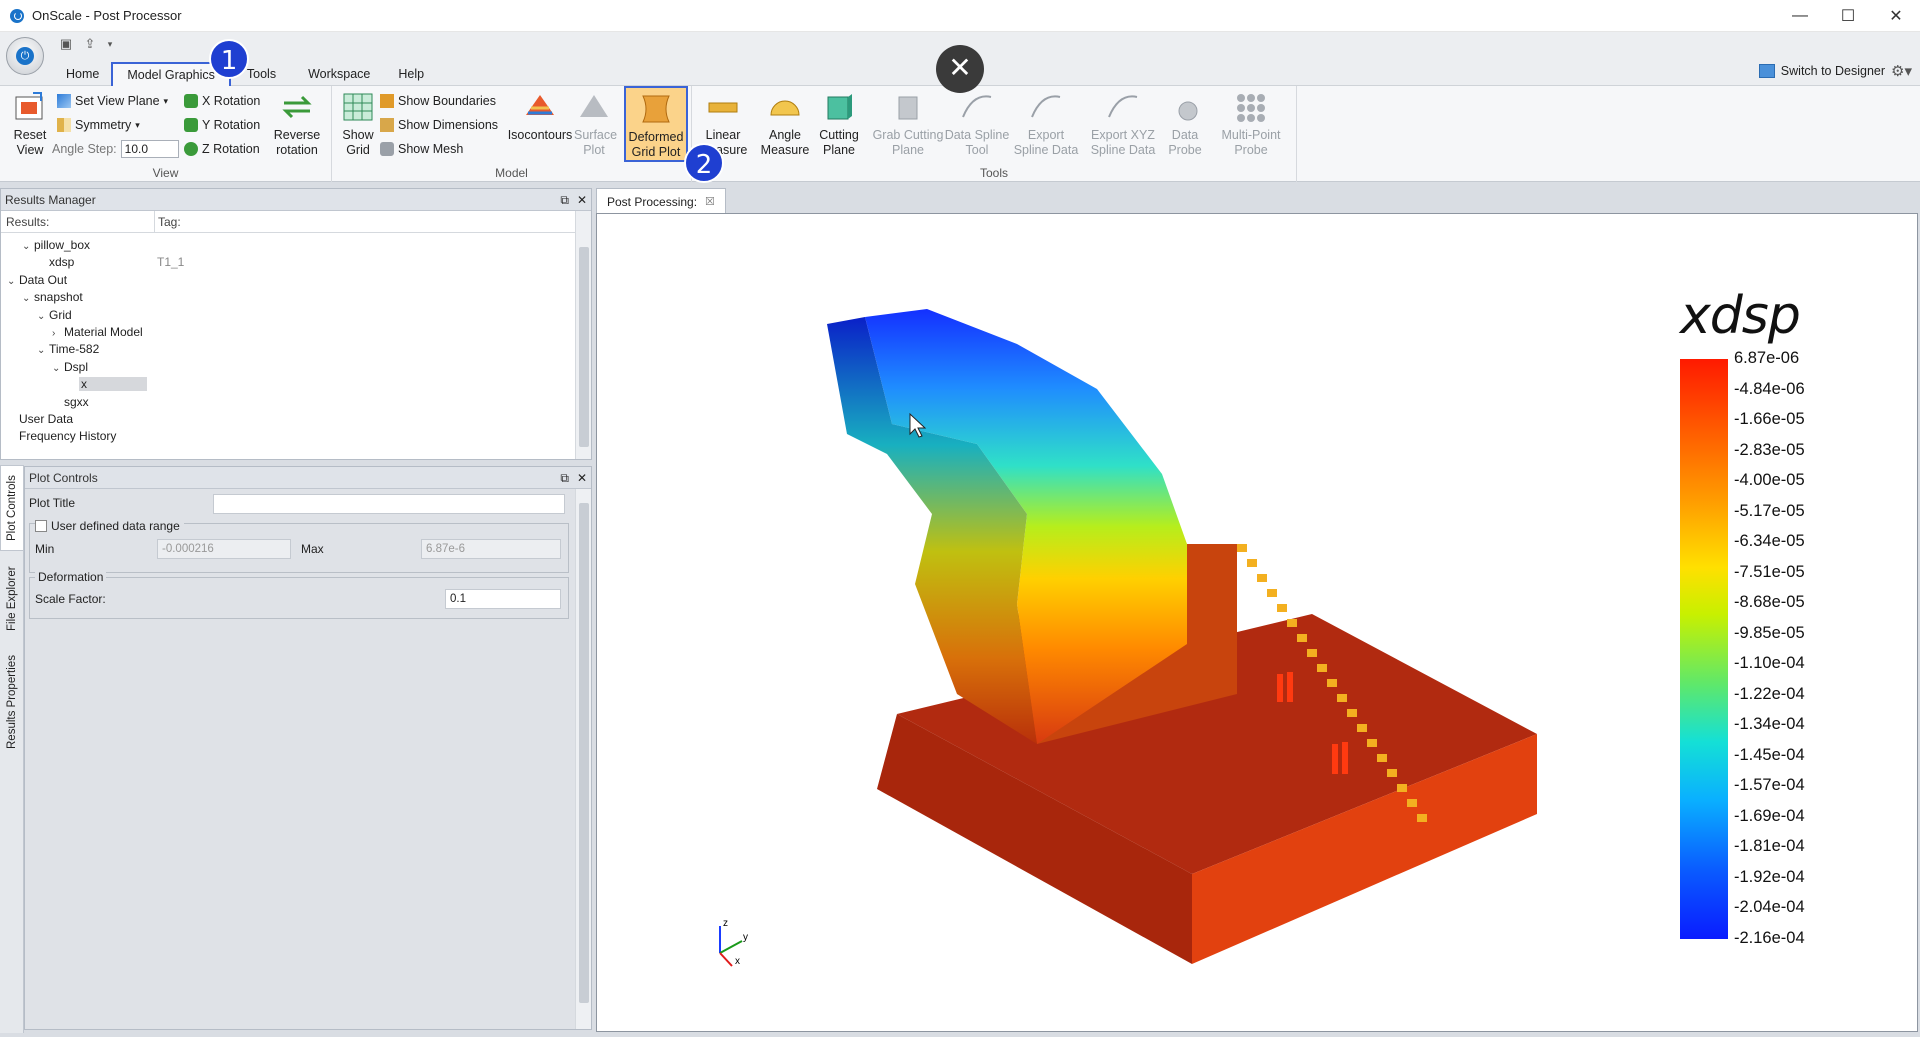 The height and width of the screenshot is (1037, 1920). What do you see at coordinates (229, 59) in the screenshot?
I see `step-badge-1: 1` at bounding box center [229, 59].